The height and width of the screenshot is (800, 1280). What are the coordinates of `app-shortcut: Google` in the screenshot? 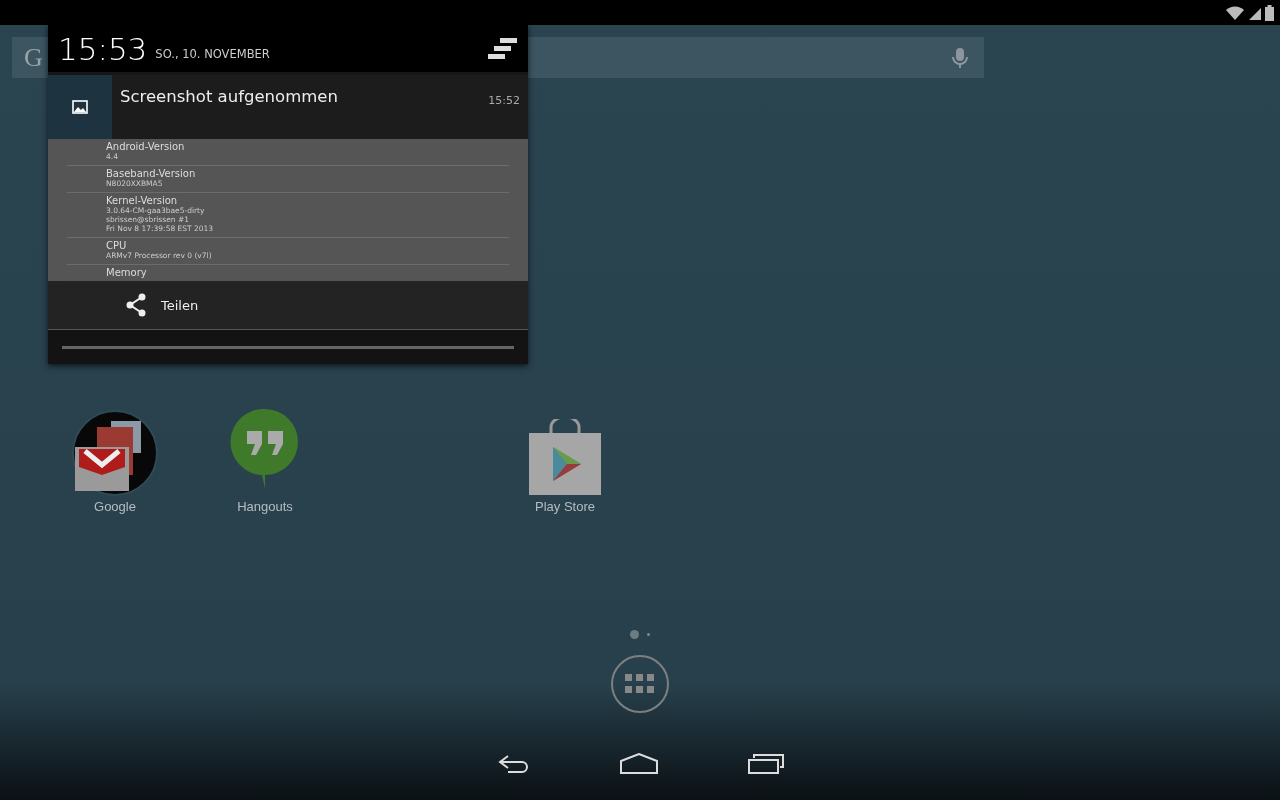 It's located at (115, 460).